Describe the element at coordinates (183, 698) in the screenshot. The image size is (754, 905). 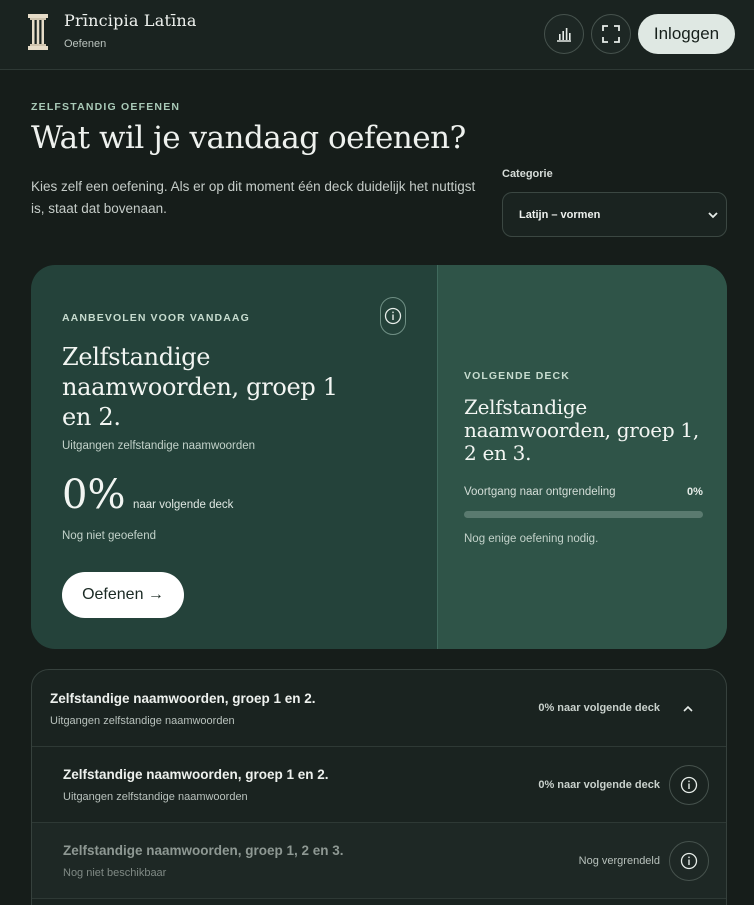
I see `group-title: Zelfstandige naamwoorden, groep 1 en 2.` at that location.